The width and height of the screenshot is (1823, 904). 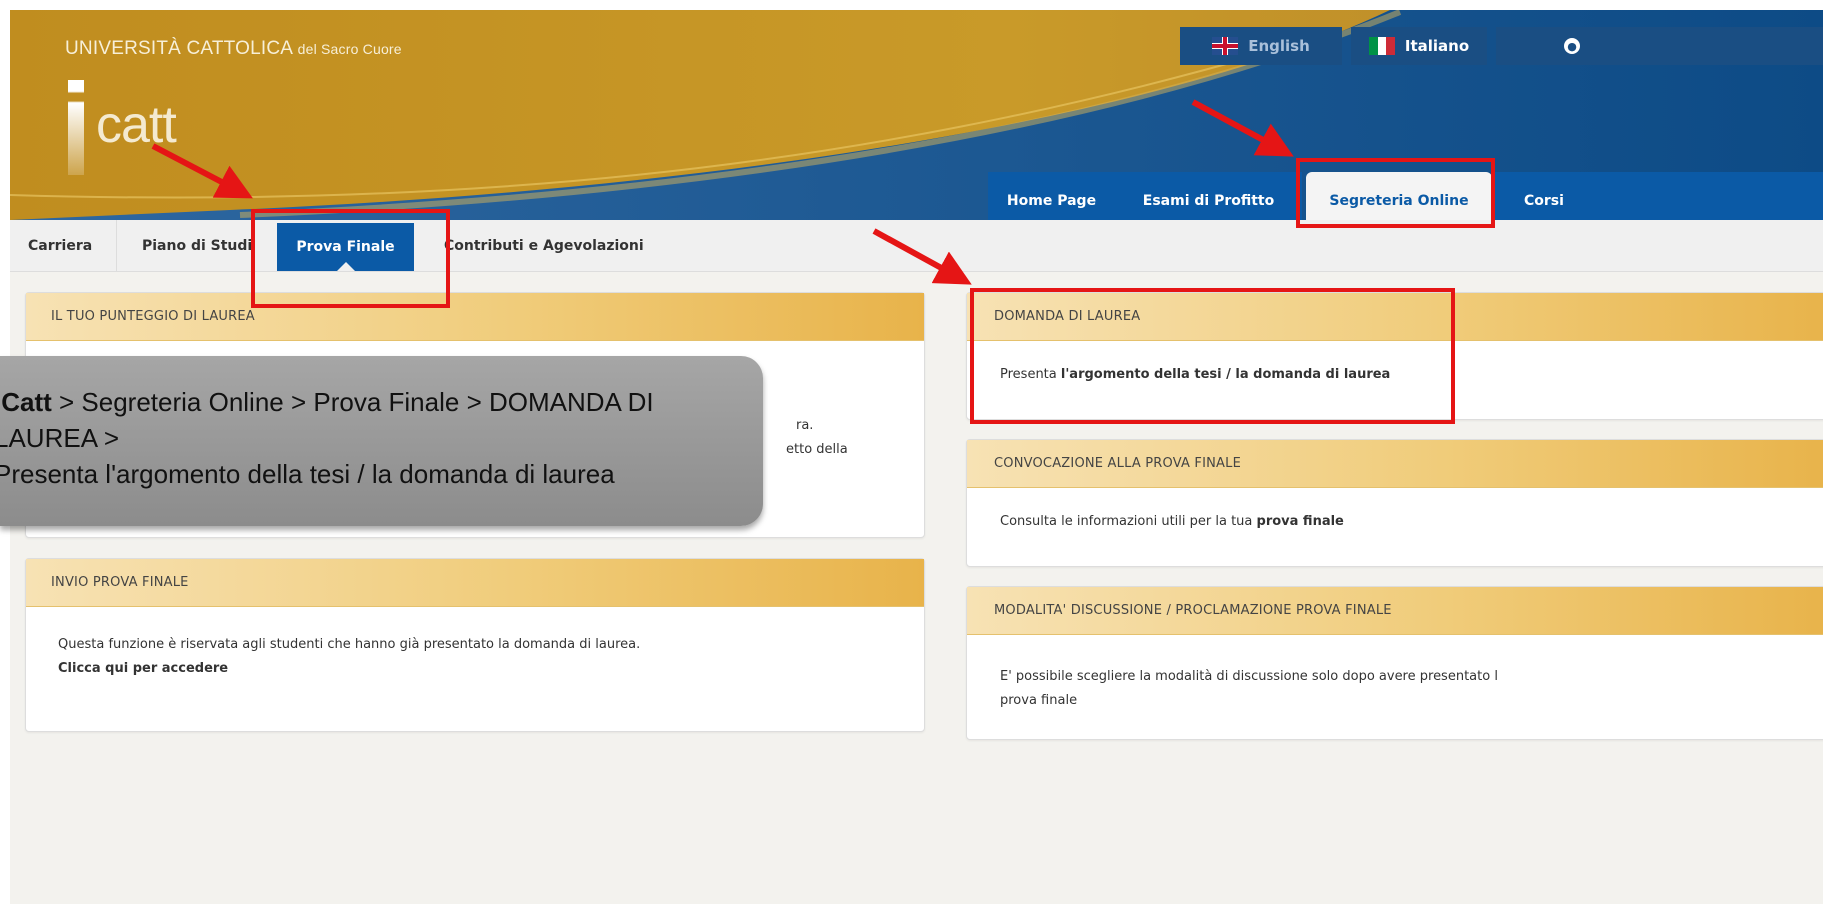 I want to click on logo-mark, so click(x=76, y=127).